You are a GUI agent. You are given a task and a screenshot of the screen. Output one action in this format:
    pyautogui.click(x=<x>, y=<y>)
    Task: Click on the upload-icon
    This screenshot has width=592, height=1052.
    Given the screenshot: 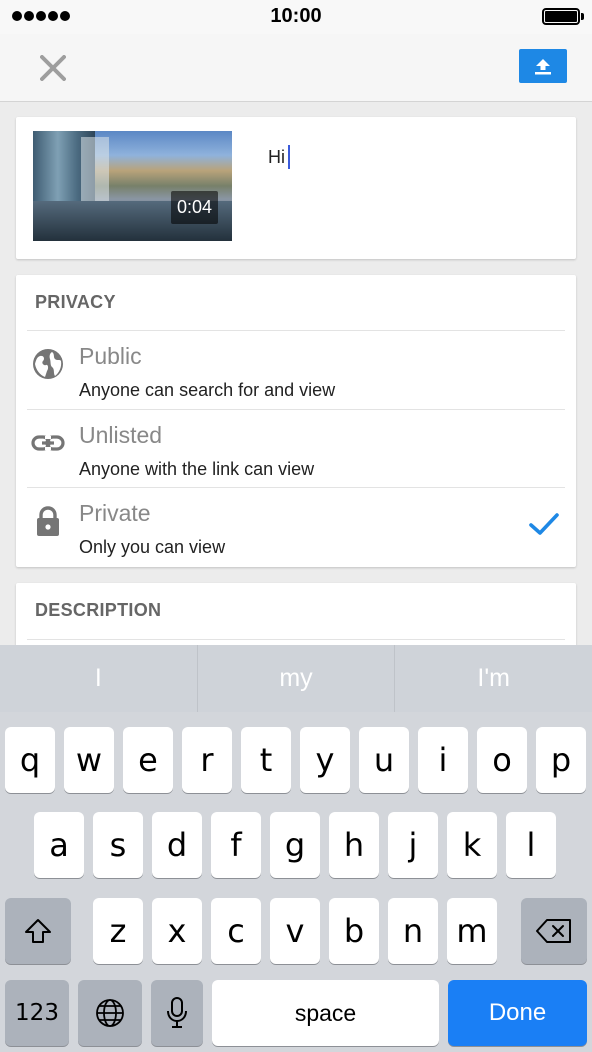 What is the action you would take?
    pyautogui.click(x=543, y=67)
    